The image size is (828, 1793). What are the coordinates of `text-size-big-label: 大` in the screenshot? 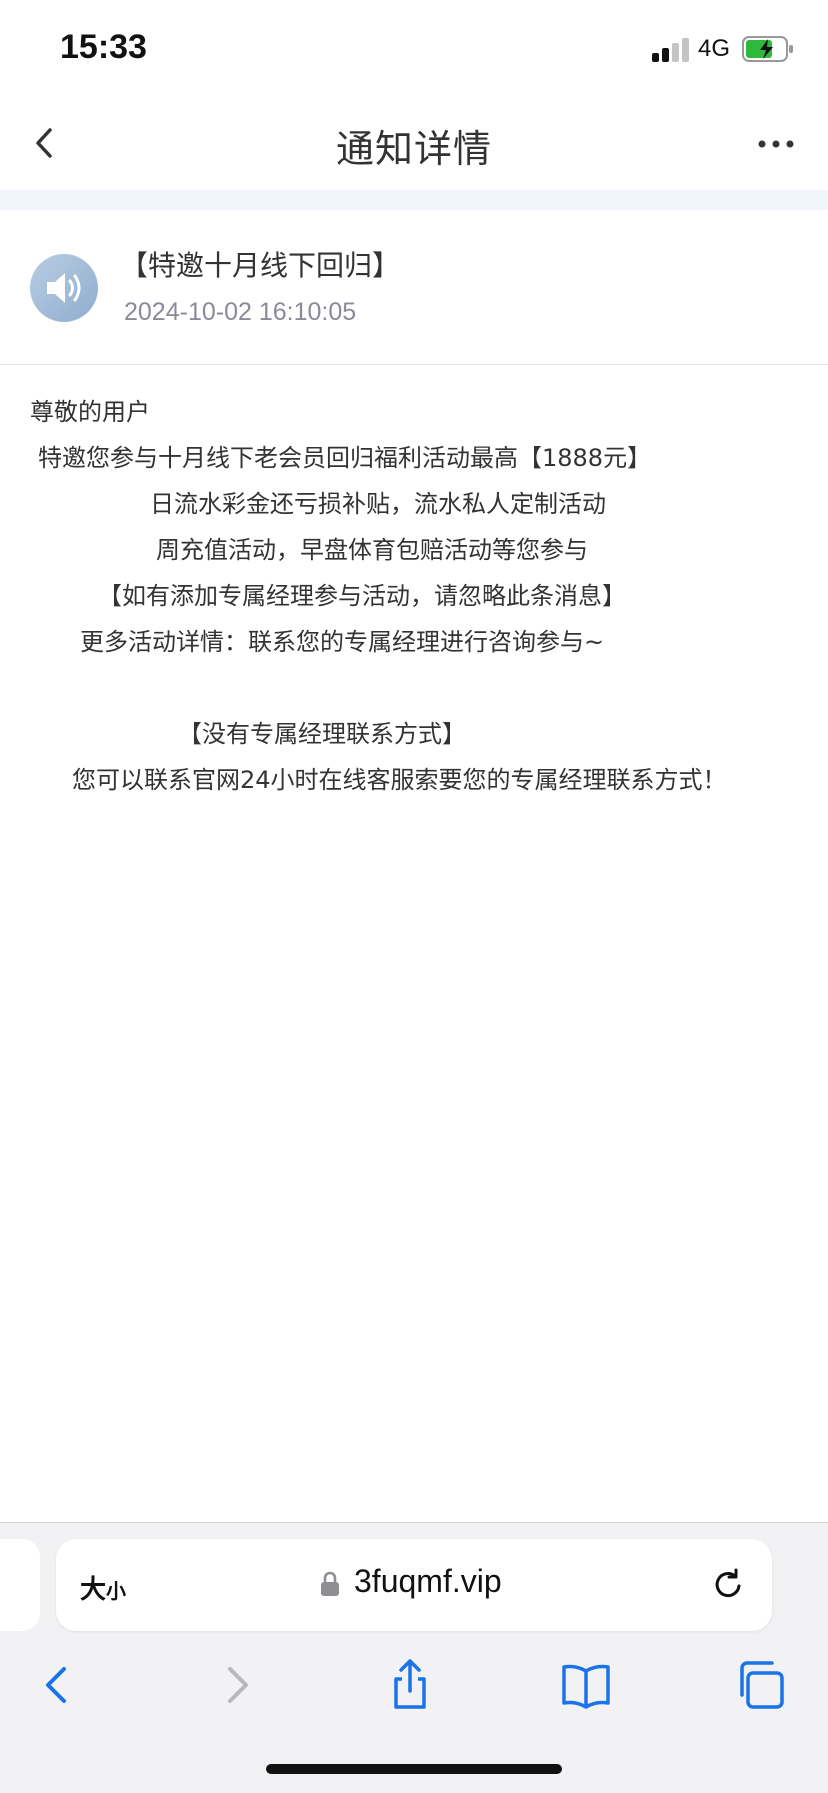 It's located at (93, 1590).